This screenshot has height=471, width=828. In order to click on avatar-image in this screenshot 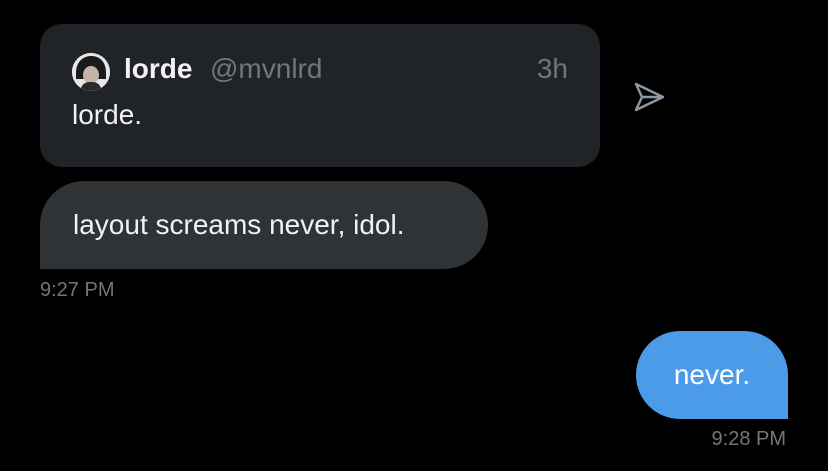, I will do `click(91, 72)`.